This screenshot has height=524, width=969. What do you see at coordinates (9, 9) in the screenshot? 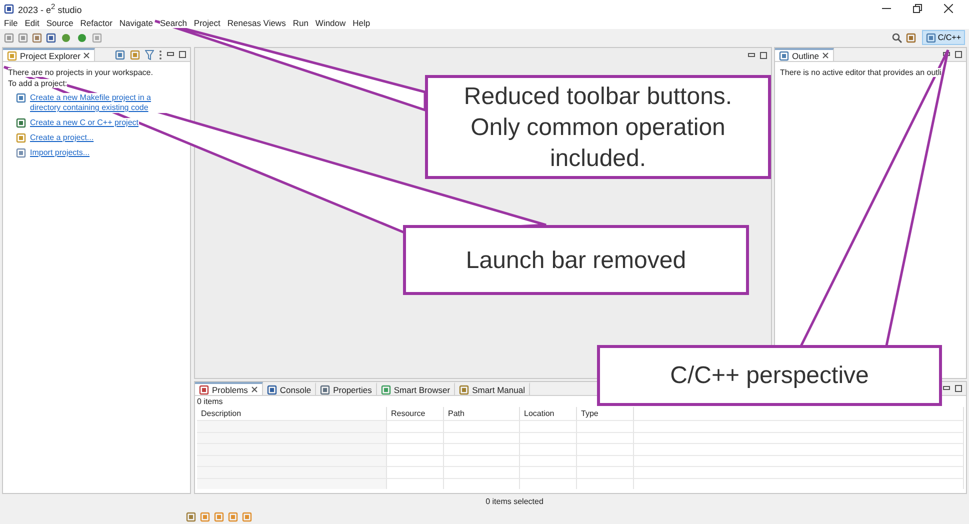
I see `app-icon` at bounding box center [9, 9].